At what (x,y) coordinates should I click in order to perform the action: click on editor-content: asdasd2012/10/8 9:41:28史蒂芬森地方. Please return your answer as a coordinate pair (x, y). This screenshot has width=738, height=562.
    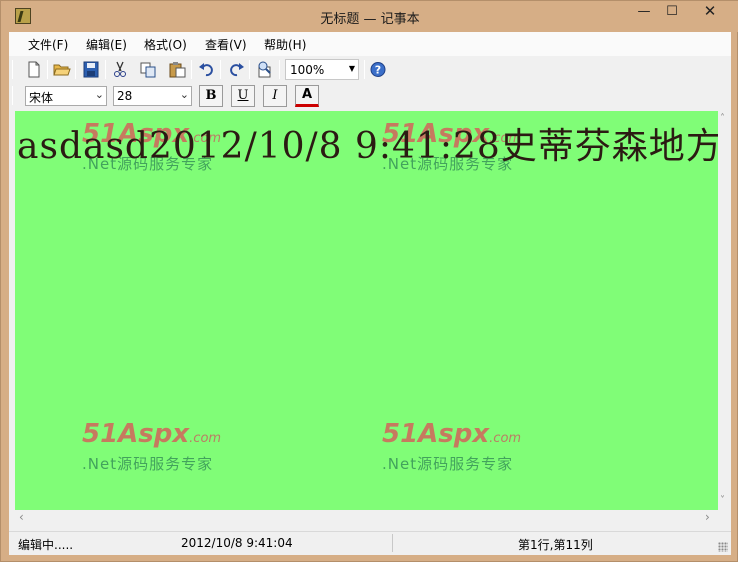
    Looking at the image, I should click on (367, 143).